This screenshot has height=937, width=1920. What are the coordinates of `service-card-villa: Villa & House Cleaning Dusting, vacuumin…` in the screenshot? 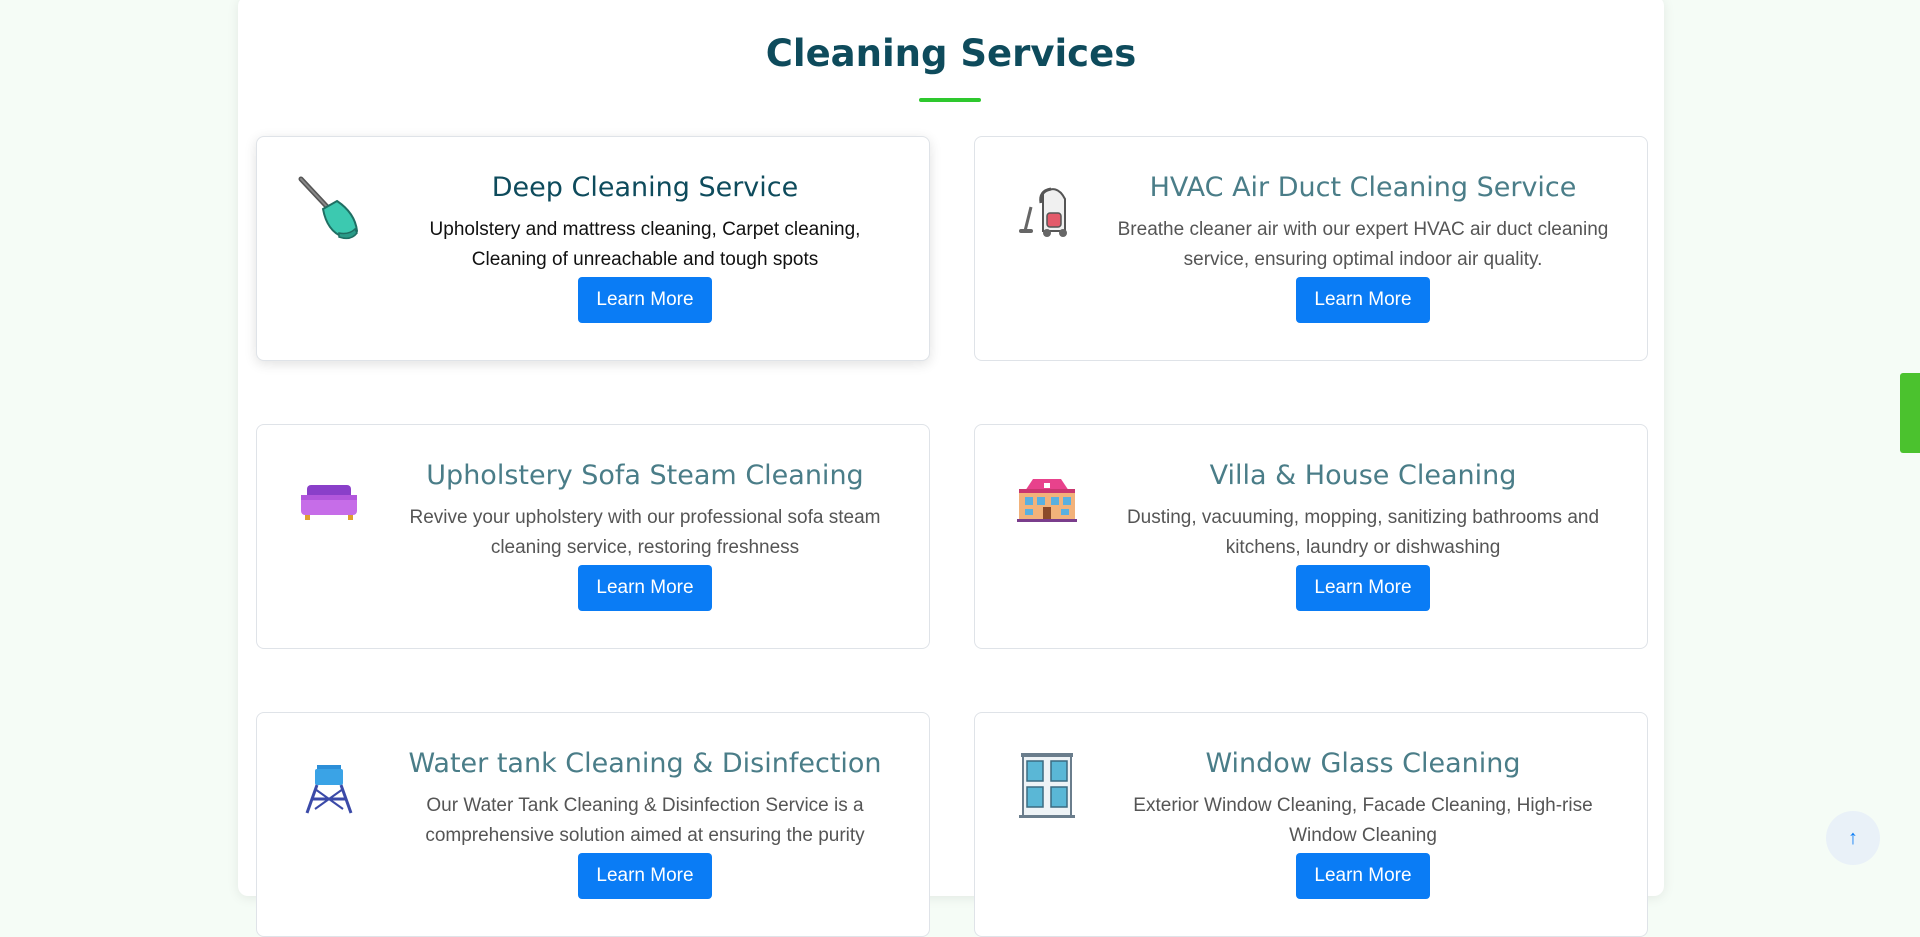 It's located at (1311, 536).